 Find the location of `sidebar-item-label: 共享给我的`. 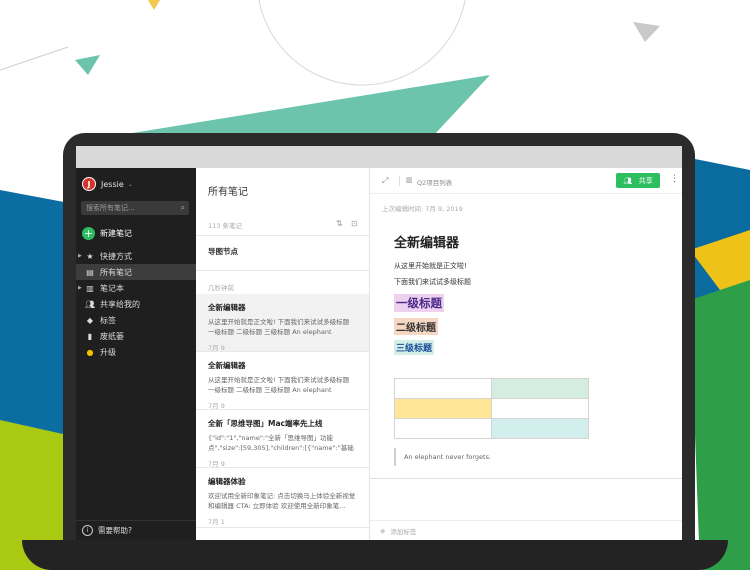

sidebar-item-label: 共享给我的 is located at coordinates (120, 304).